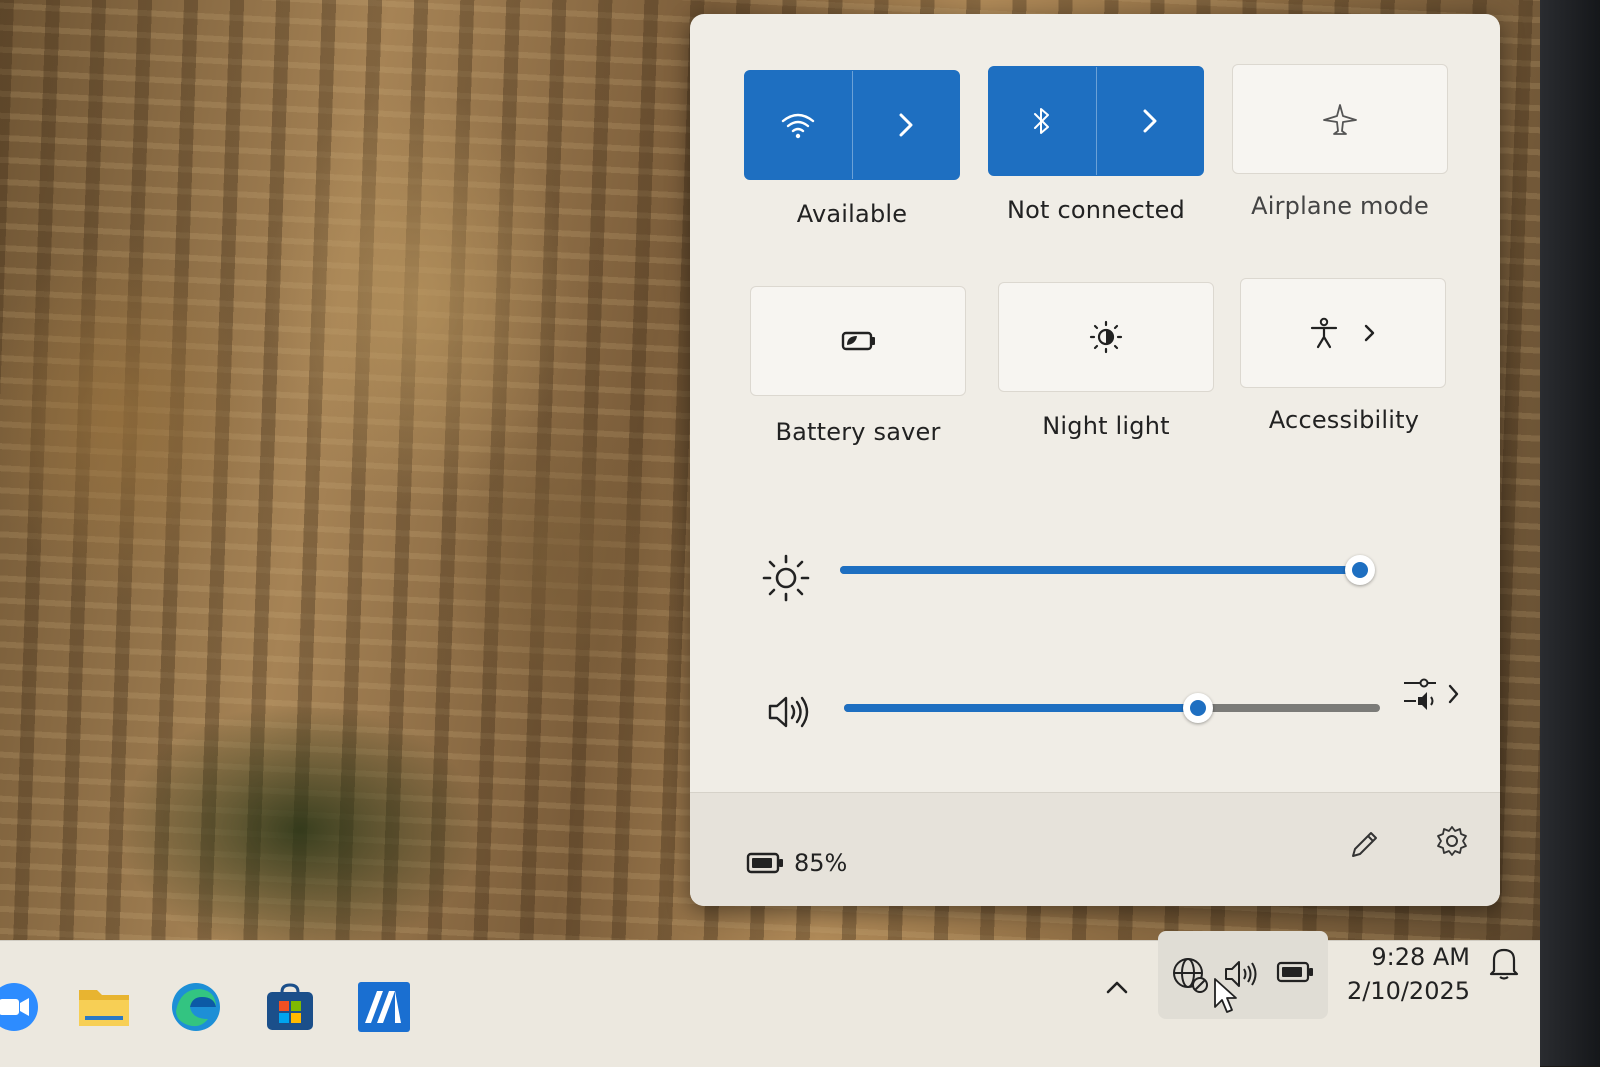 The height and width of the screenshot is (1067, 1600). What do you see at coordinates (1225, 995) in the screenshot?
I see `mouse-cursor-icon` at bounding box center [1225, 995].